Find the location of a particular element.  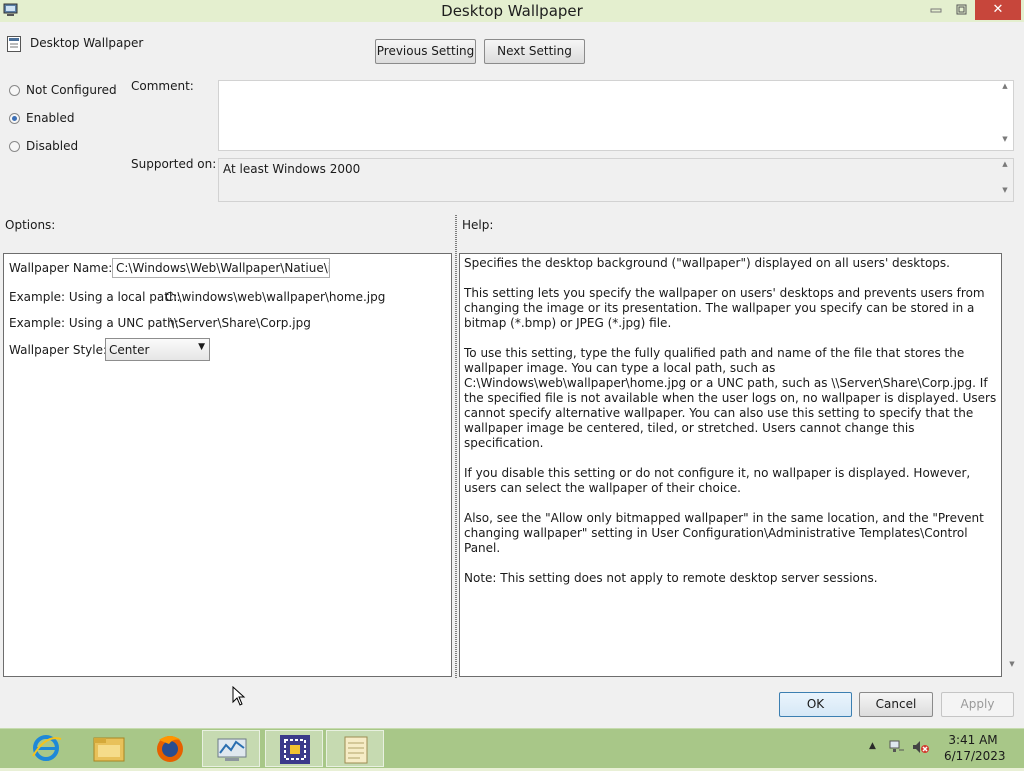

taskbar-internet-explorer is located at coordinates (46, 748).